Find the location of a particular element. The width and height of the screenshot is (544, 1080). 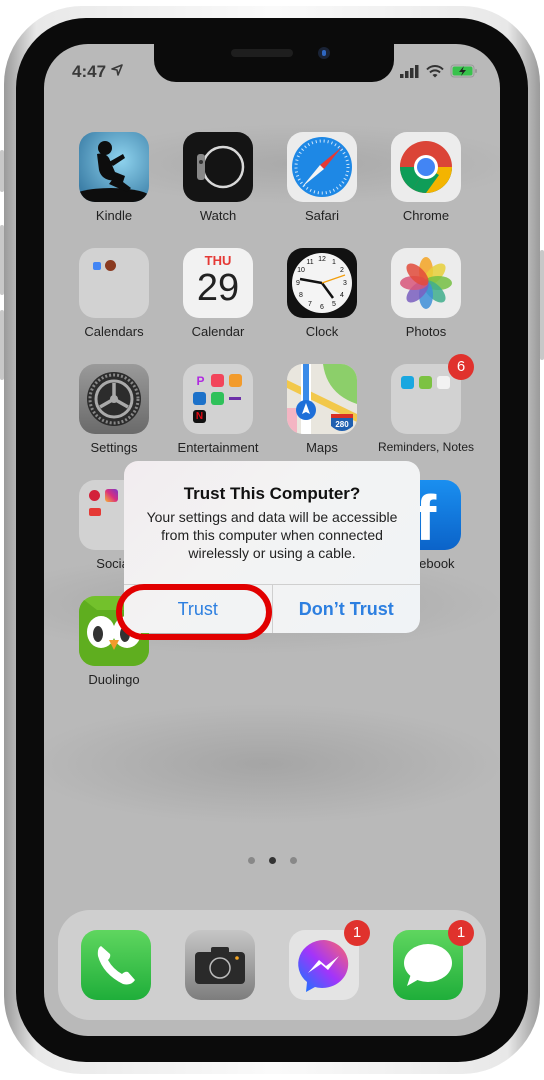

volume-down-button is located at coordinates (2, 345).